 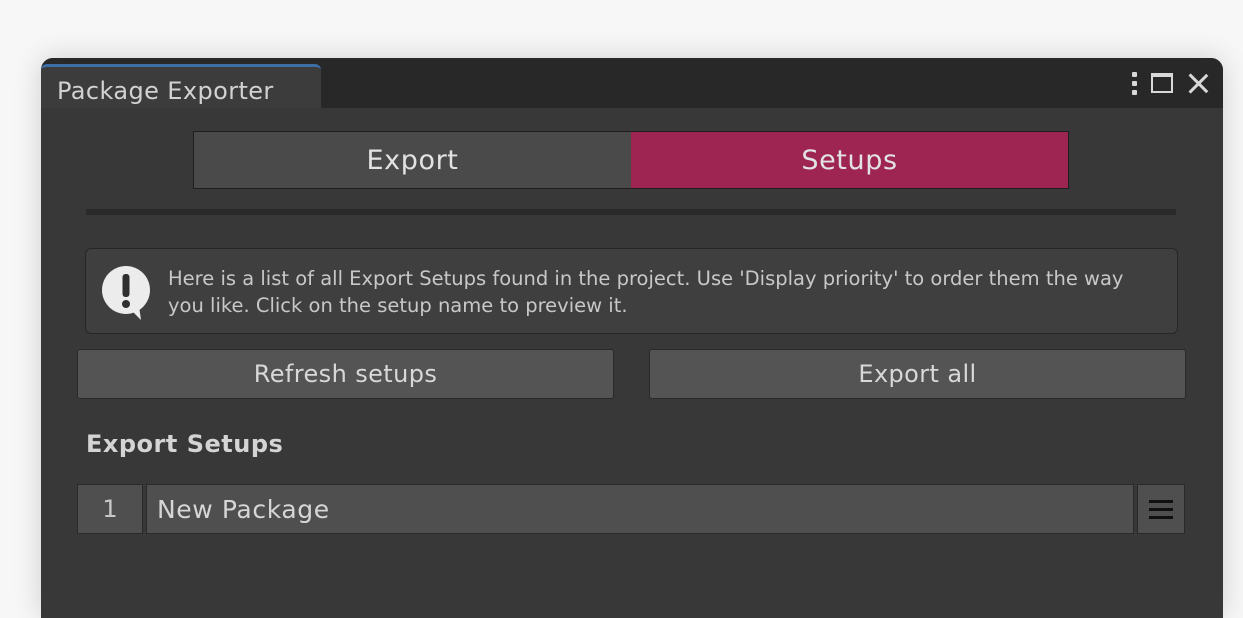 What do you see at coordinates (849, 160) in the screenshot?
I see `setups-mode-button: Setups` at bounding box center [849, 160].